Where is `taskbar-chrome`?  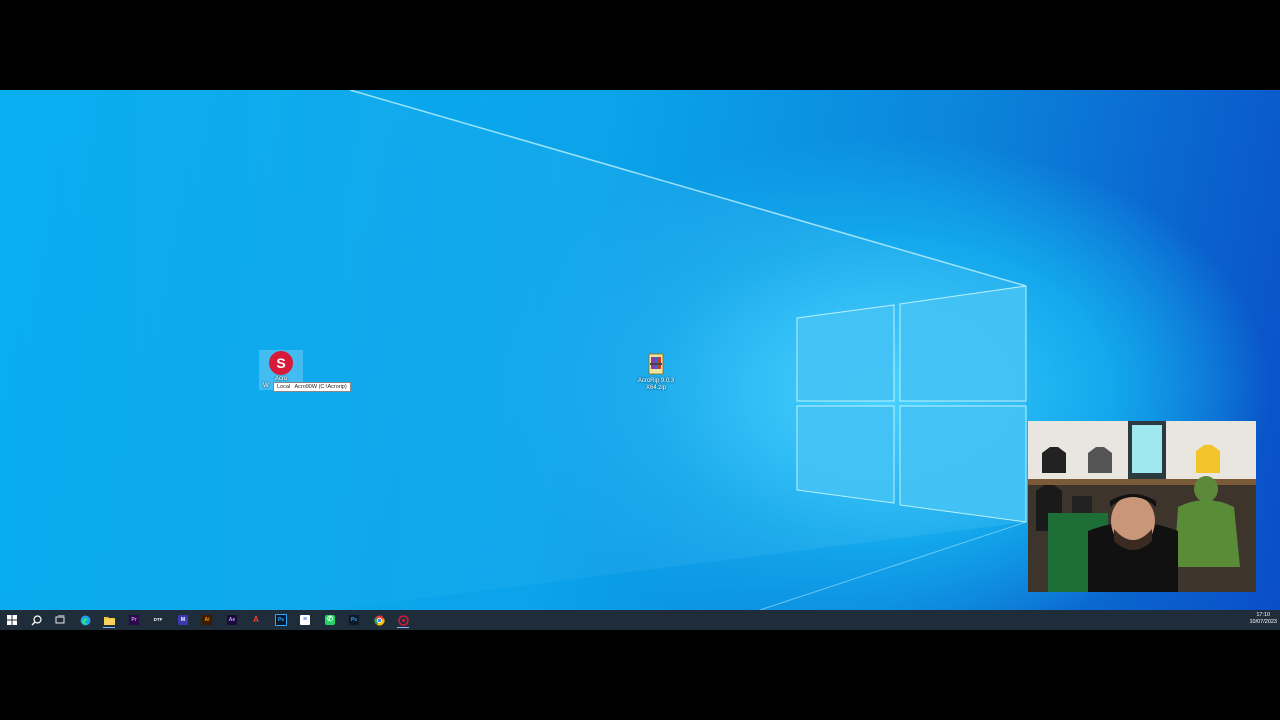 taskbar-chrome is located at coordinates (379, 620).